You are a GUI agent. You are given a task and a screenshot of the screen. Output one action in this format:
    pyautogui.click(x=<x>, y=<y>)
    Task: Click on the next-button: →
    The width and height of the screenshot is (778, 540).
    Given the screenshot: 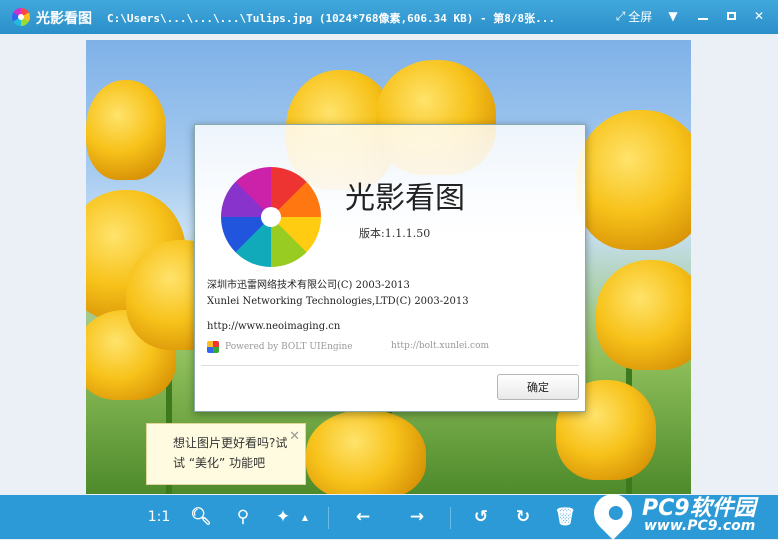 What is the action you would take?
    pyautogui.click(x=417, y=517)
    